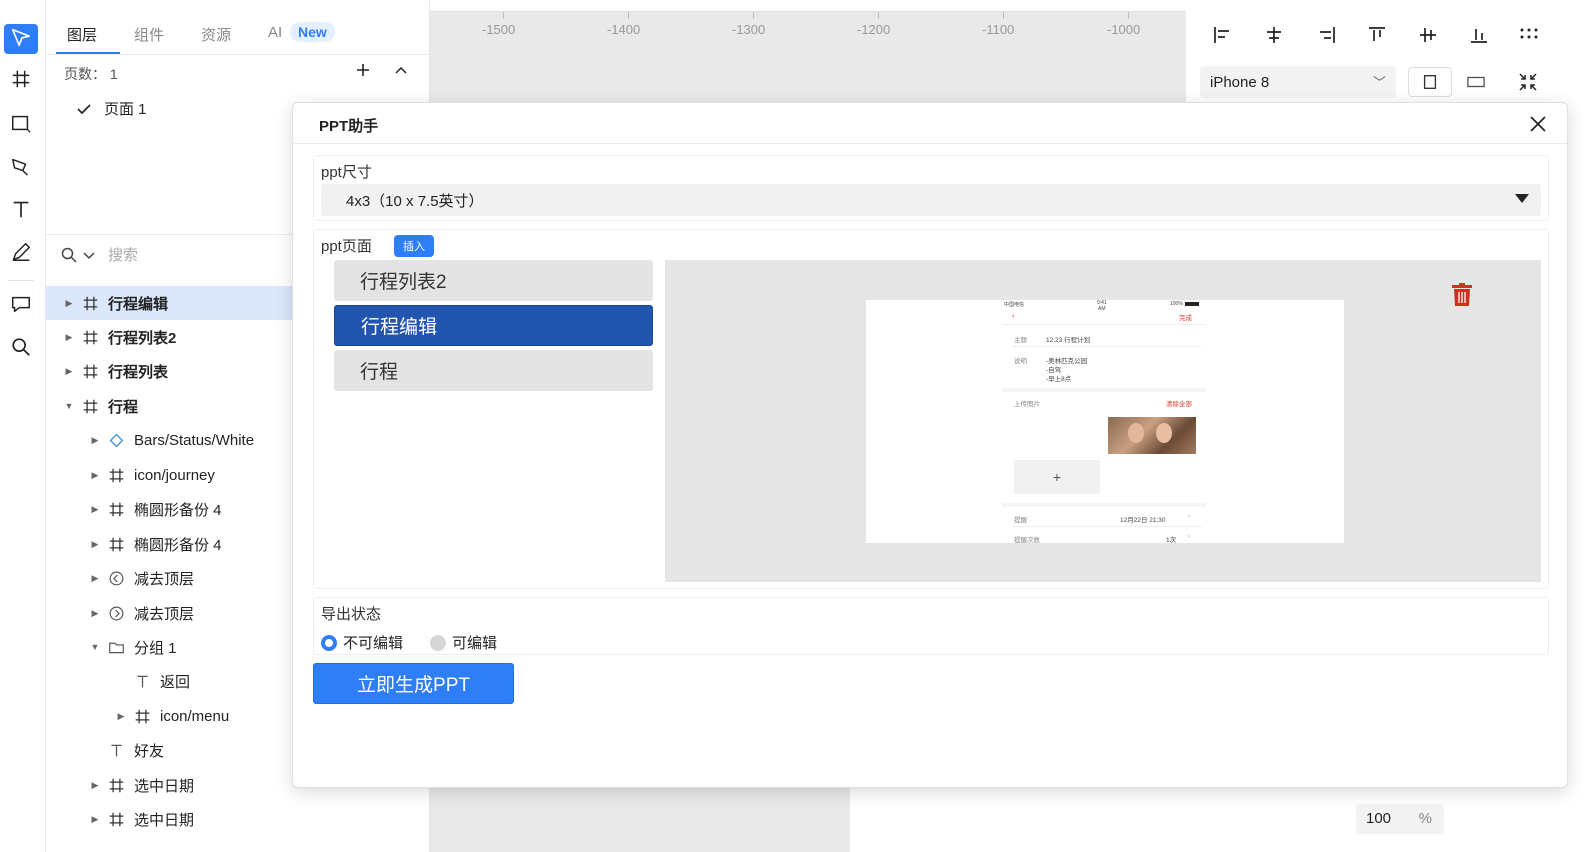 The image size is (1584, 852). I want to click on radio-editable: 可编辑, so click(463, 642).